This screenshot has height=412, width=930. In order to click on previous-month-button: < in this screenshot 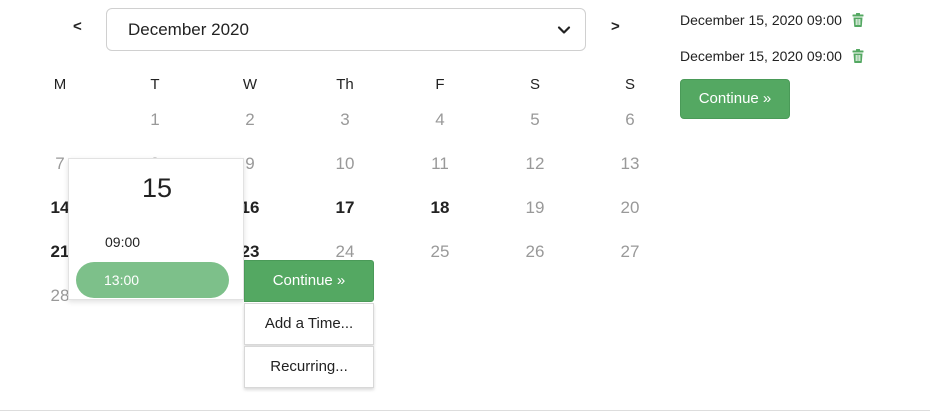, I will do `click(77, 26)`.